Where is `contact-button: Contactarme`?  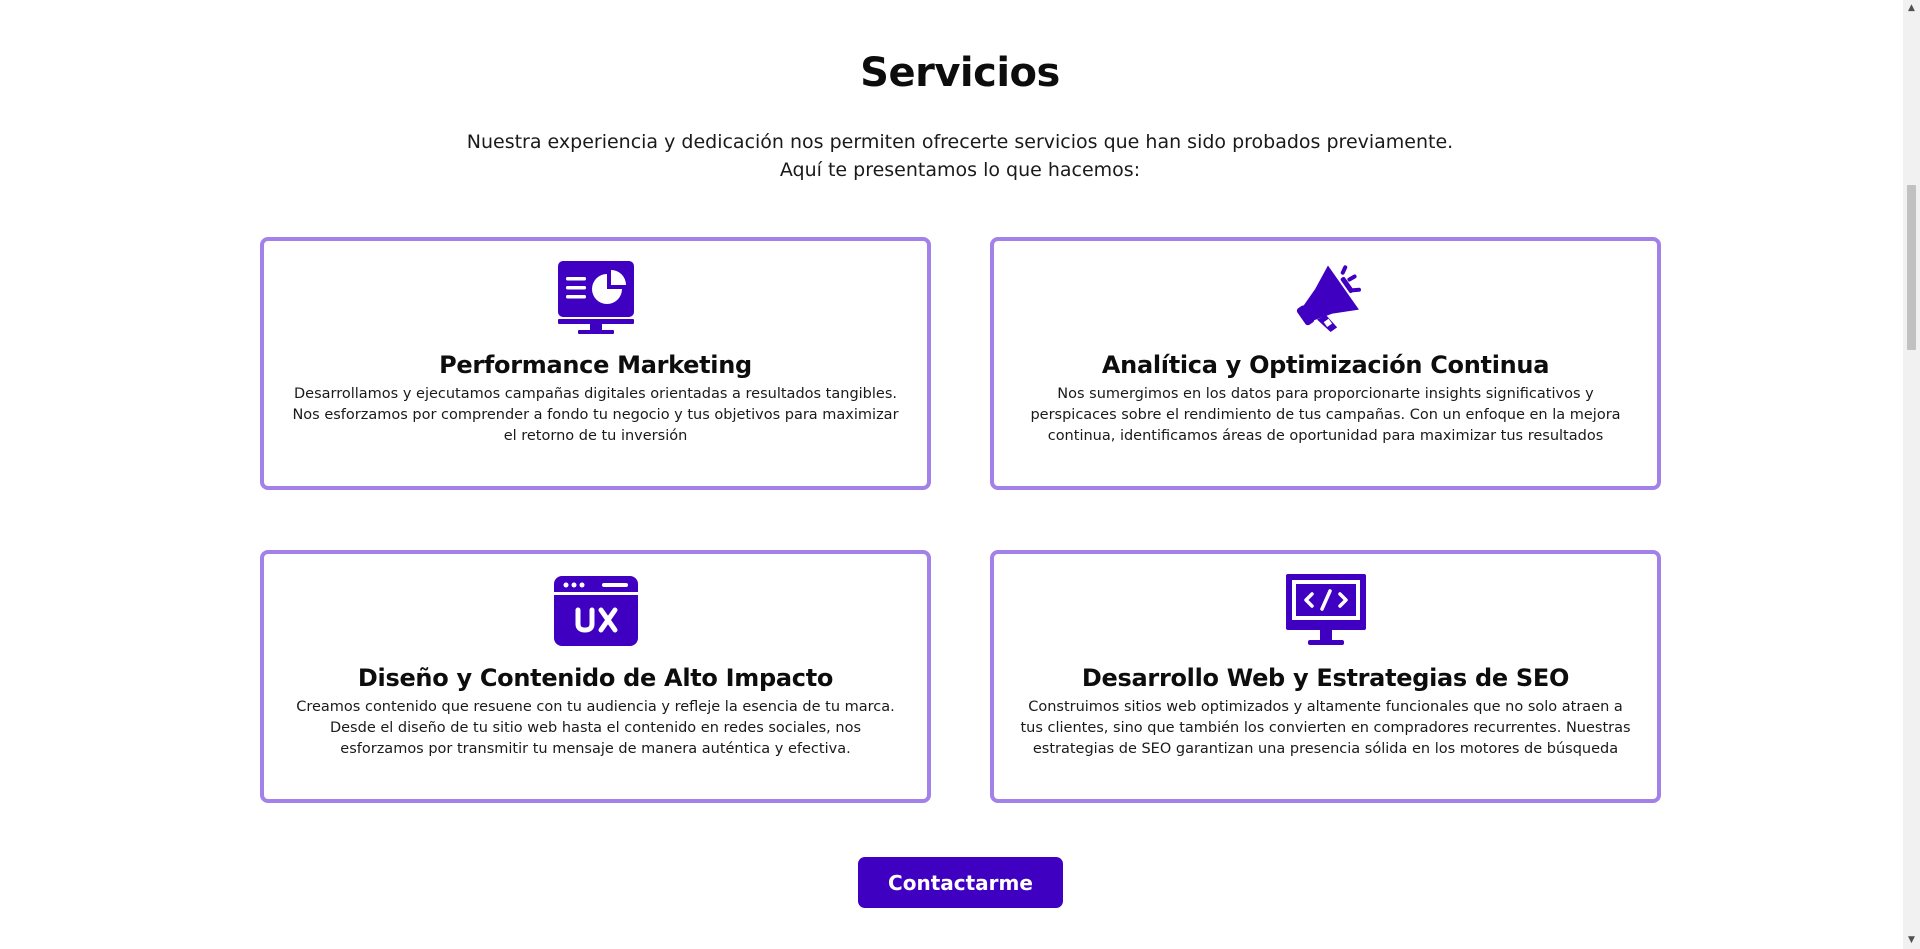 contact-button: Contactarme is located at coordinates (960, 882).